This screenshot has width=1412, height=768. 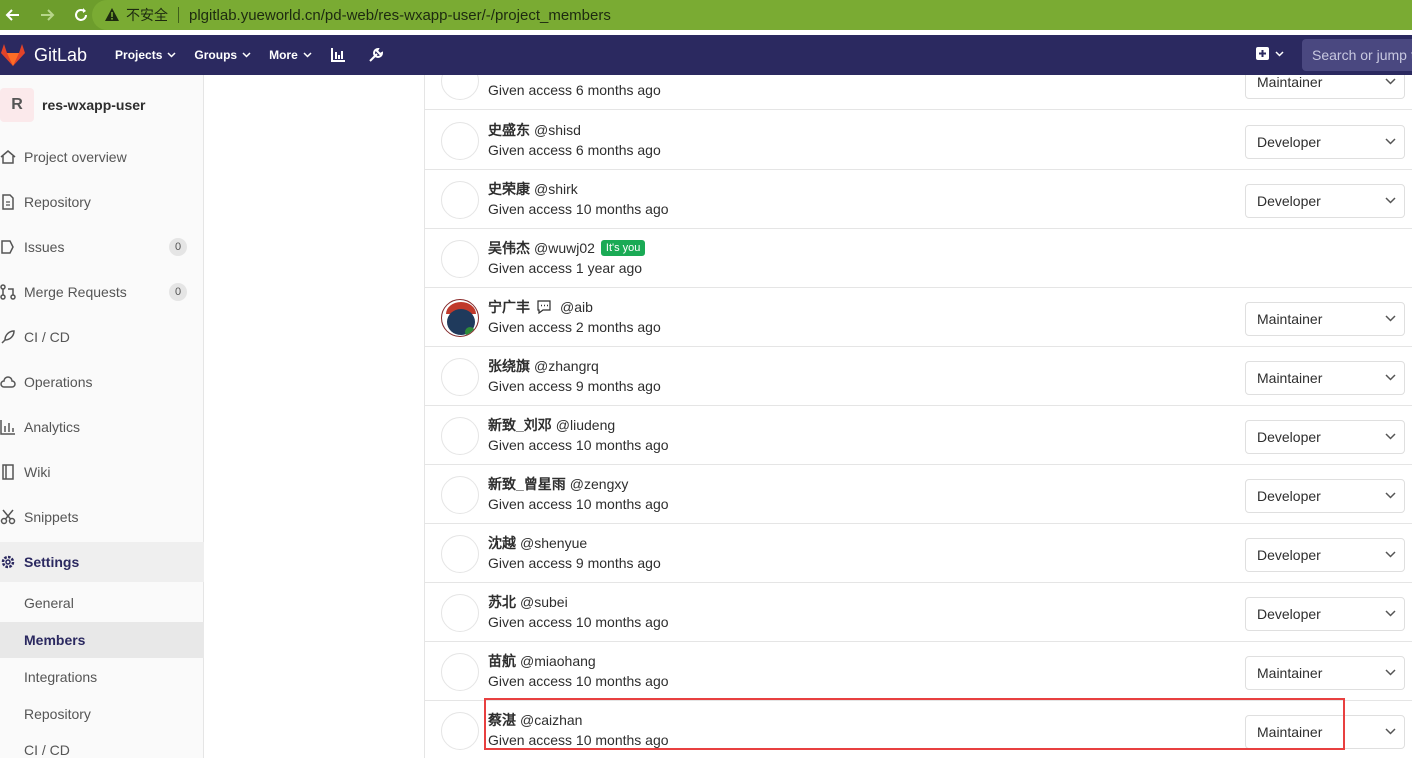 I want to click on settings-sub-repository: Repository, so click(x=102, y=714).